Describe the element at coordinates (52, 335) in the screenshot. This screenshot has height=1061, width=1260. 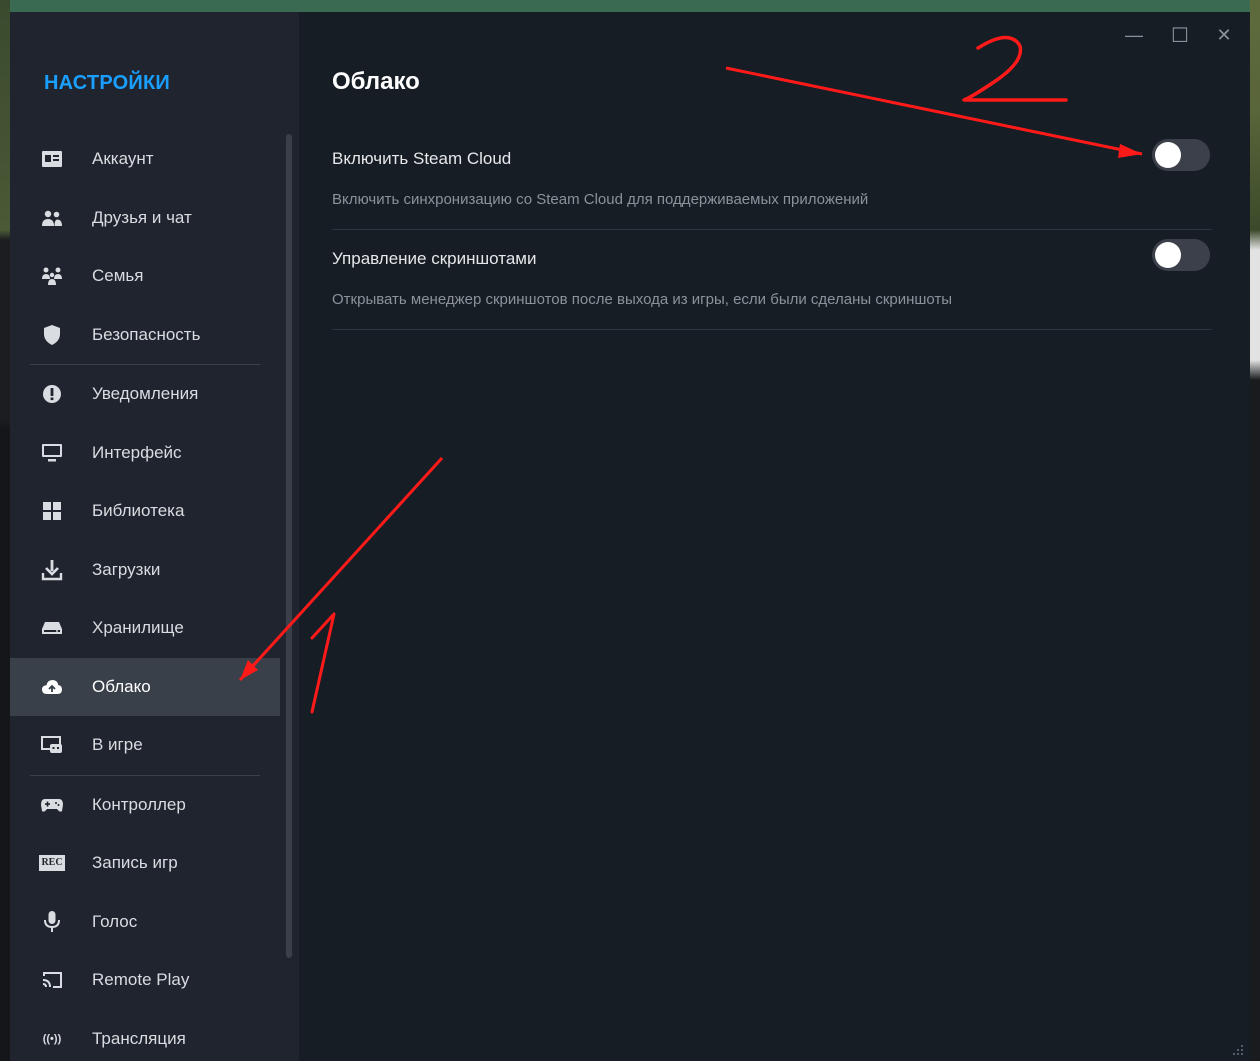
I see `shield-icon` at that location.